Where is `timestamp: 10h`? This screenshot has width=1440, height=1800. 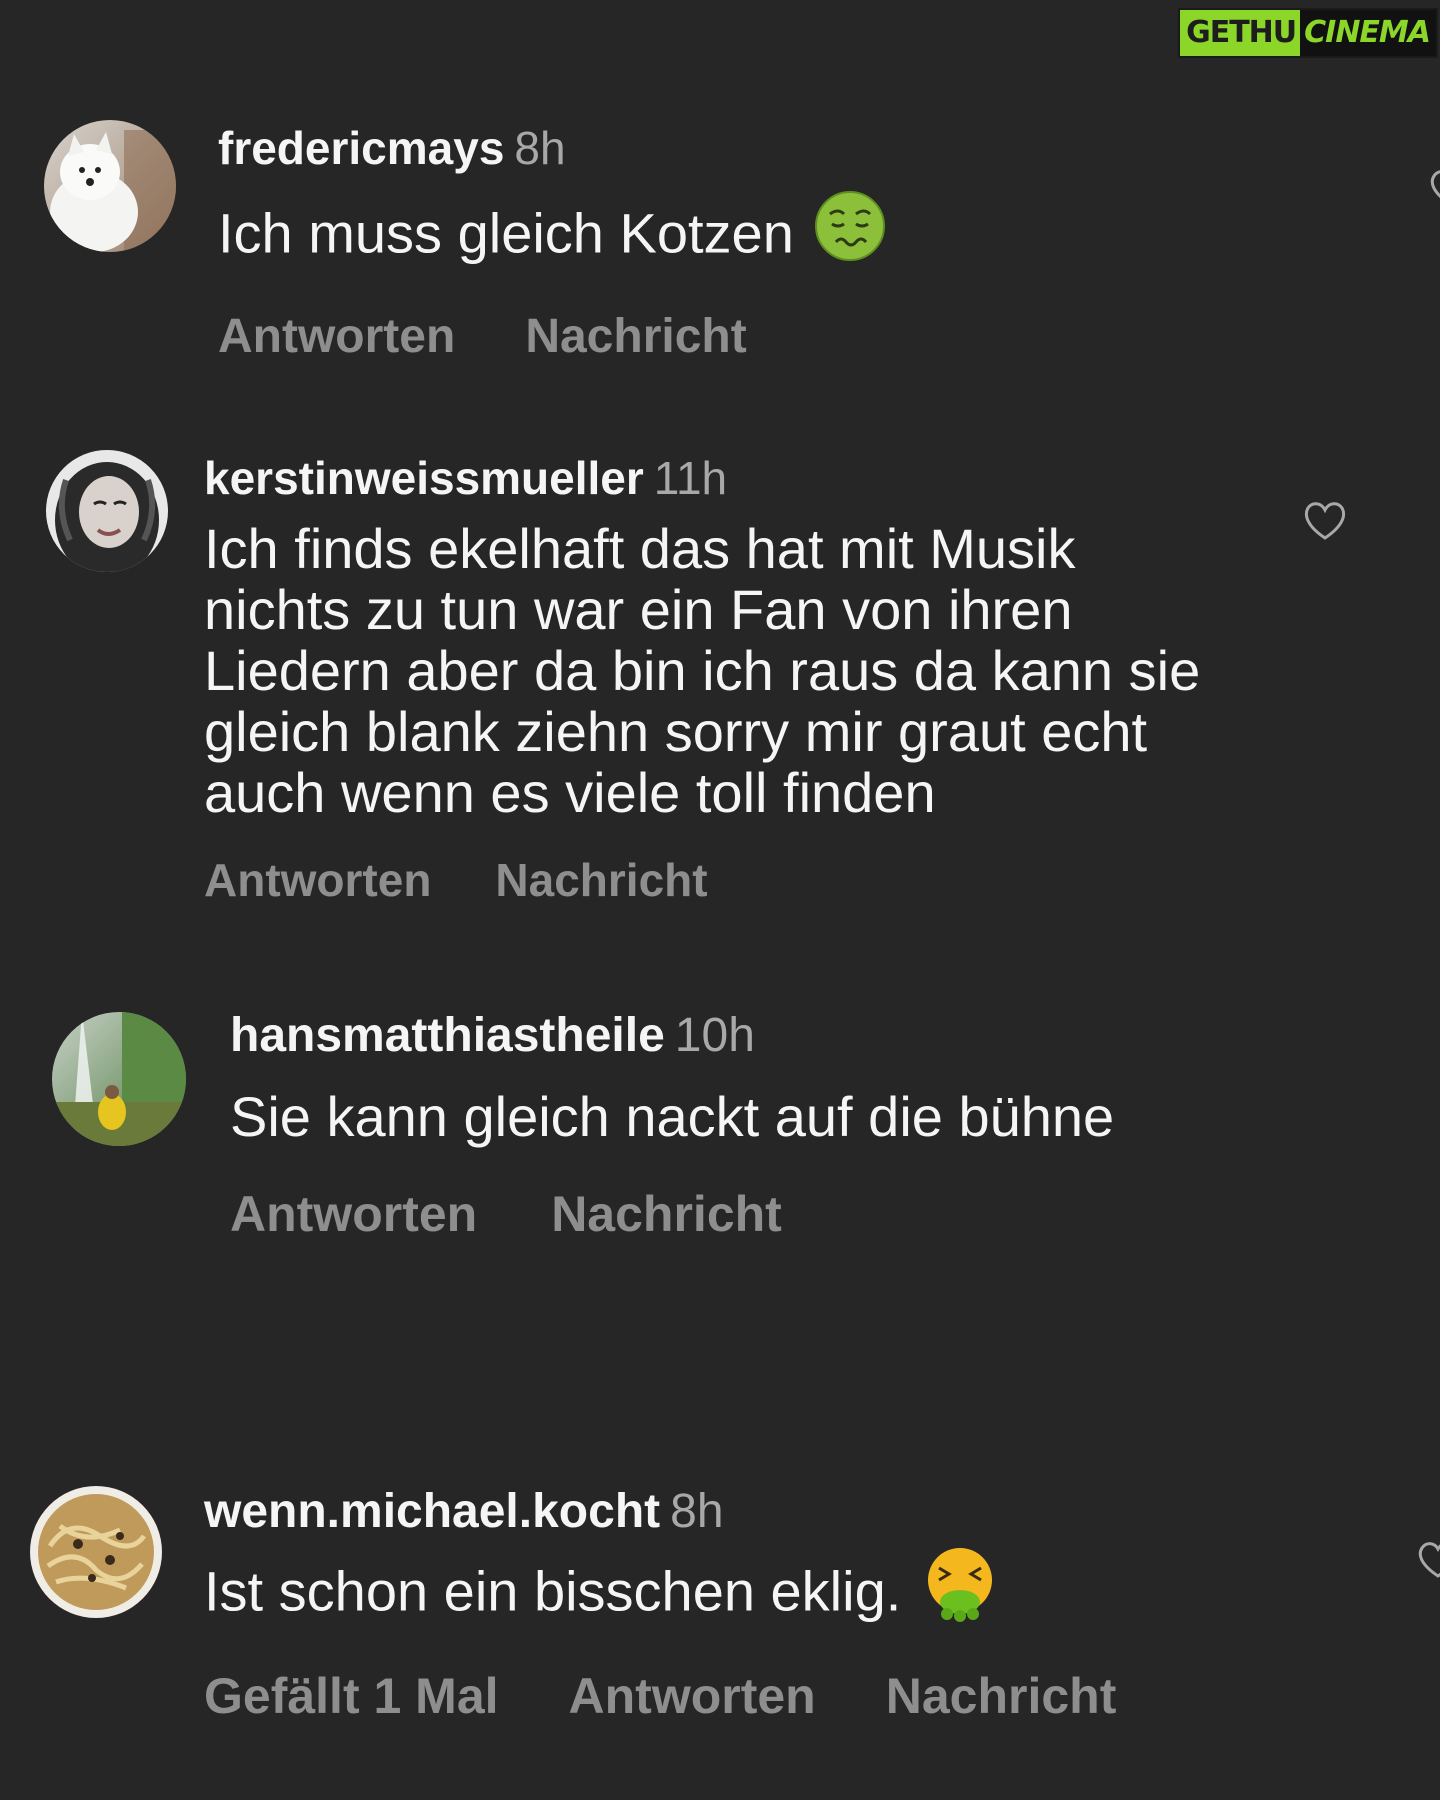 timestamp: 10h is located at coordinates (714, 1035).